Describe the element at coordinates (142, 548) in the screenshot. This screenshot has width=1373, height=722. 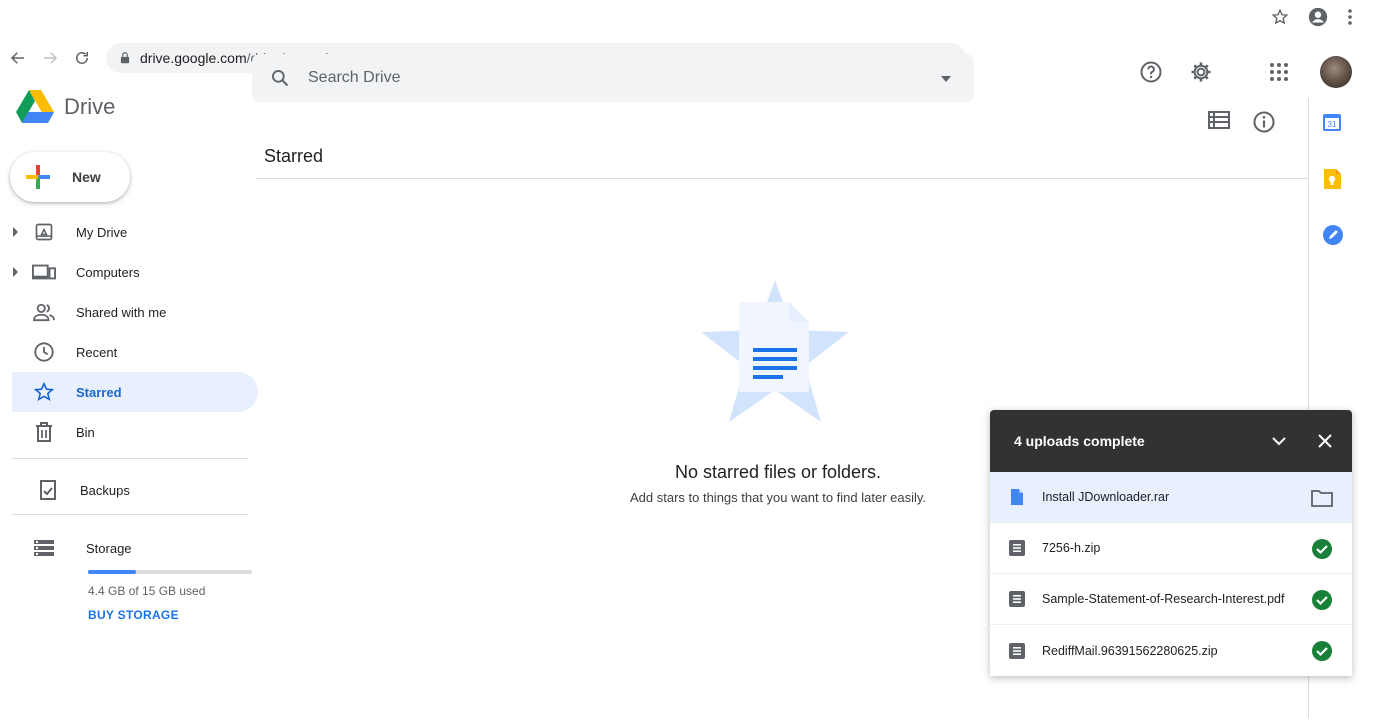
I see `sidebar-item-storage: Storage` at that location.